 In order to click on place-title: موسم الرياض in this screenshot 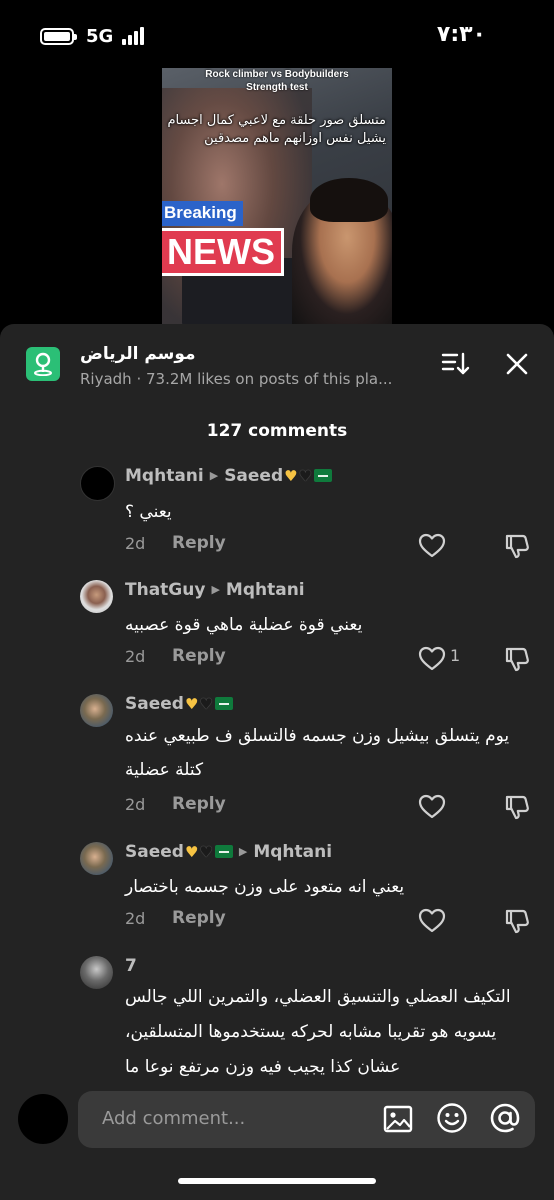, I will do `click(138, 354)`.